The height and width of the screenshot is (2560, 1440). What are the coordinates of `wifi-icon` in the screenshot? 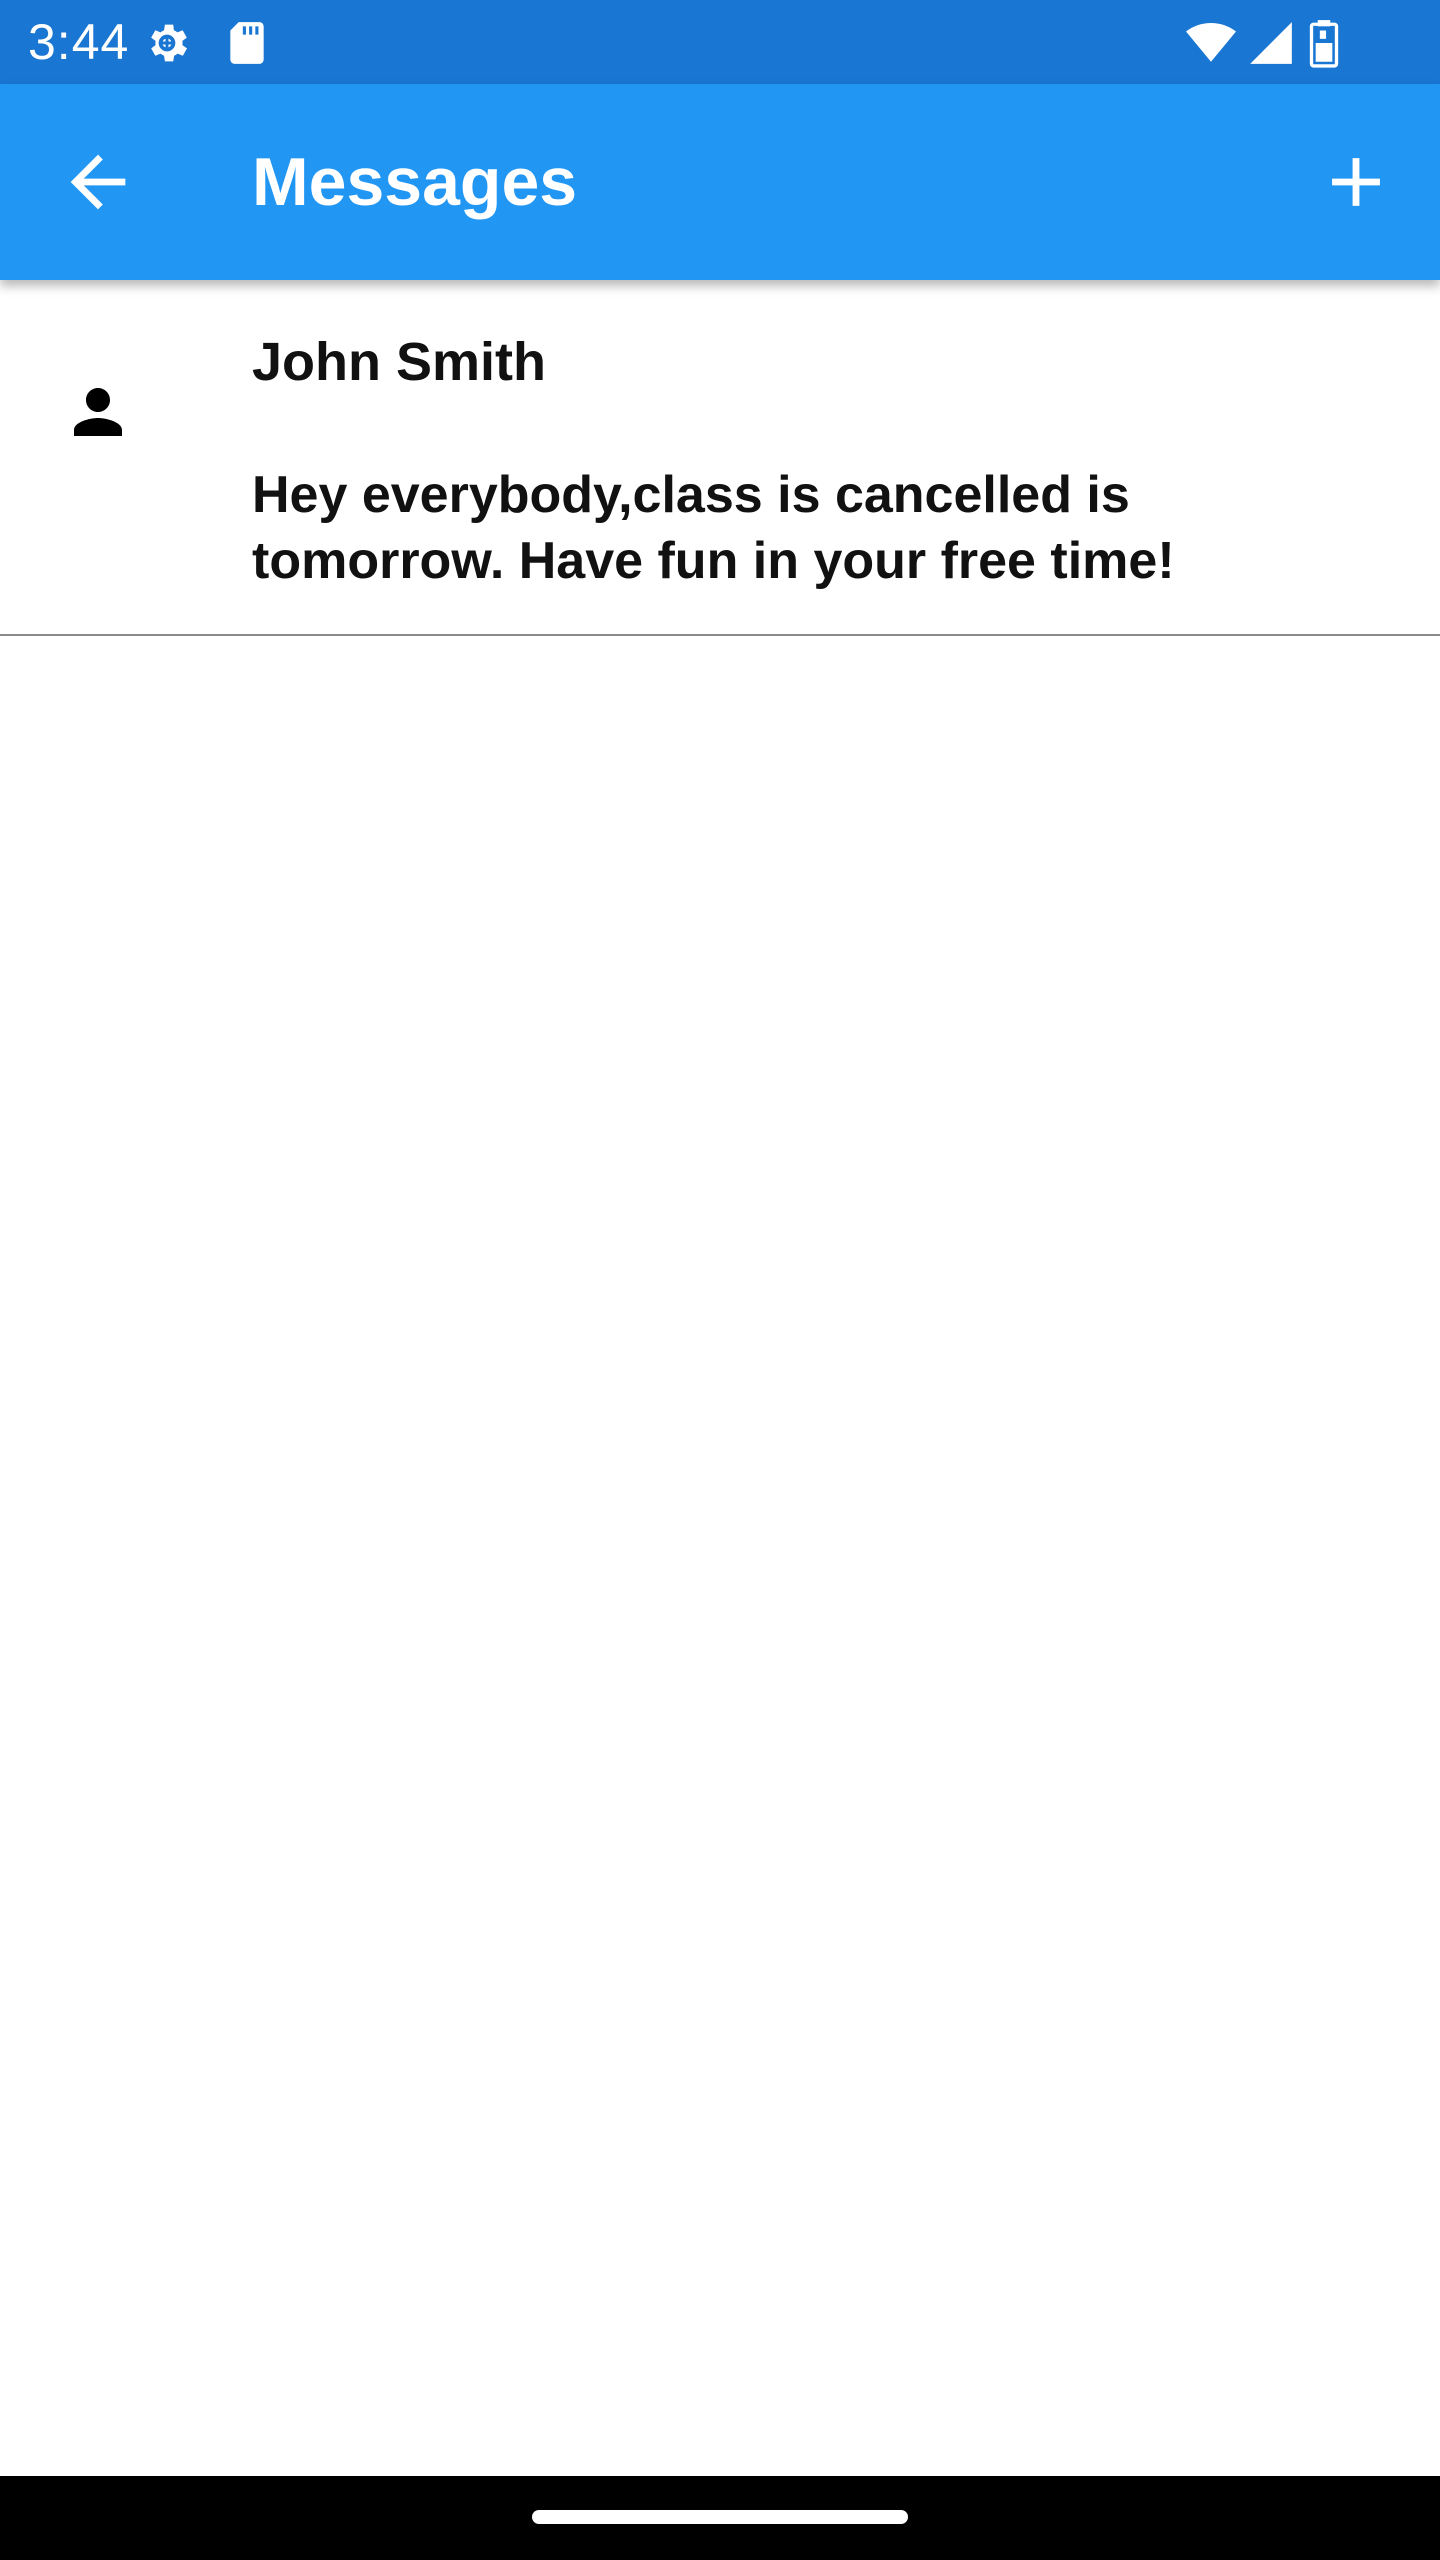 It's located at (1211, 43).